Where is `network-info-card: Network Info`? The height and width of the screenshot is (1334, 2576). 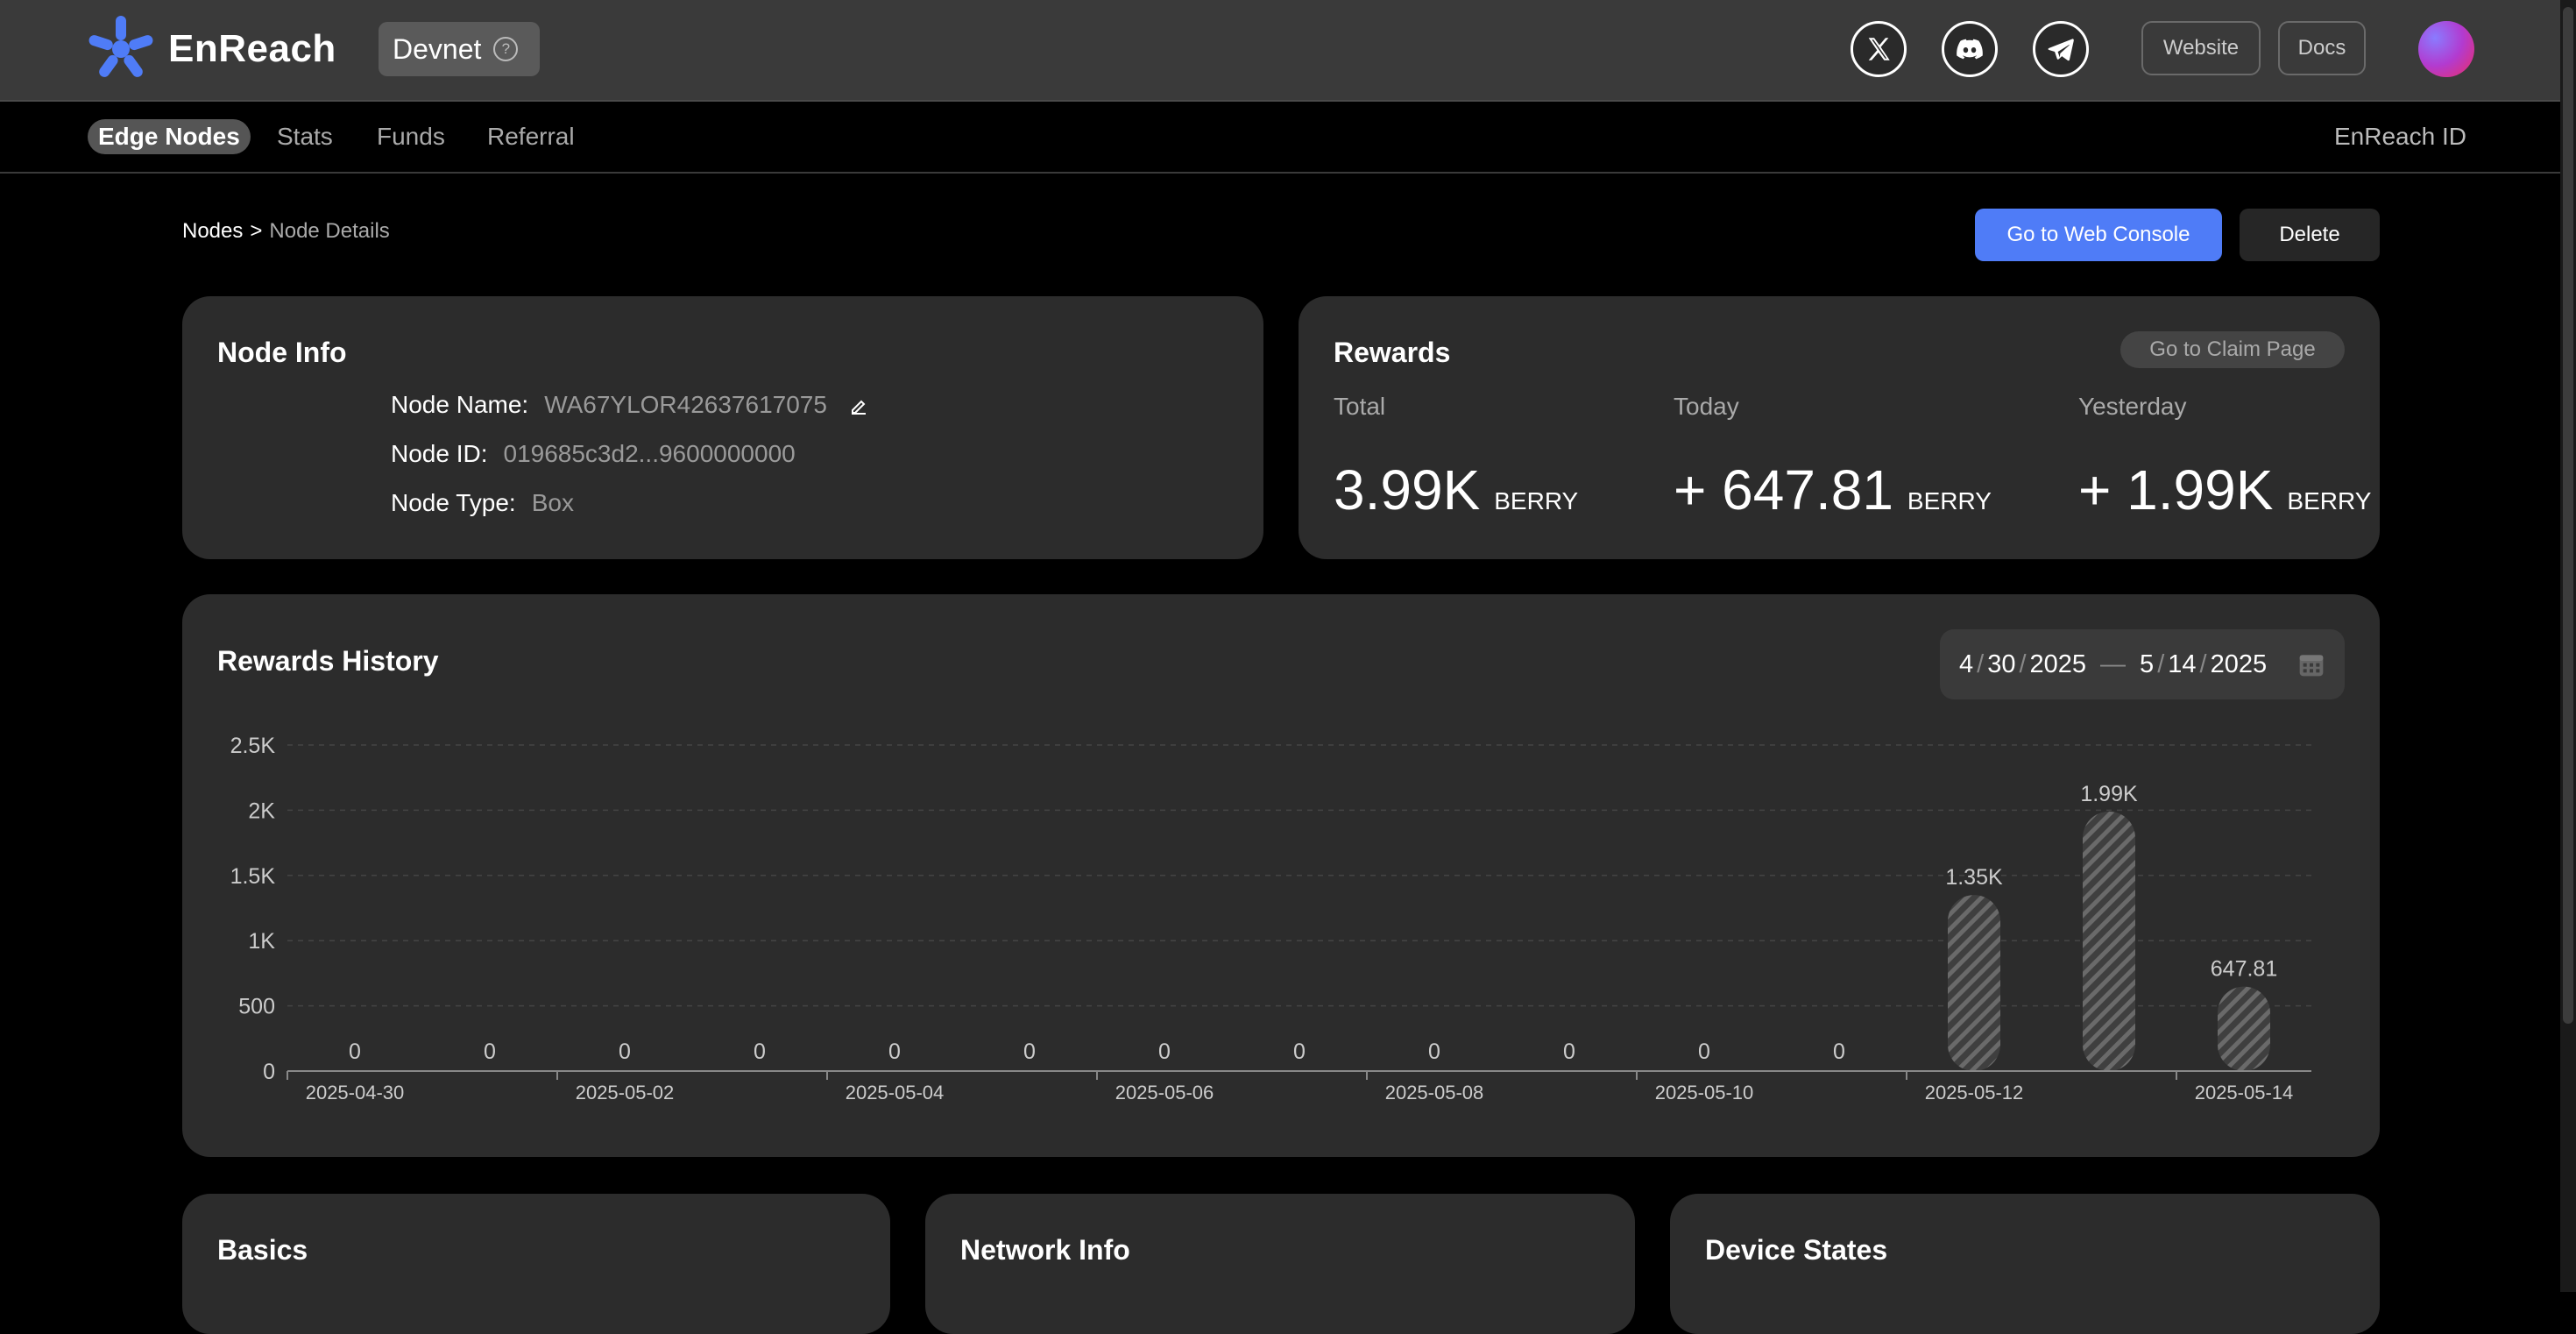
network-info-card: Network Info is located at coordinates (1280, 1264).